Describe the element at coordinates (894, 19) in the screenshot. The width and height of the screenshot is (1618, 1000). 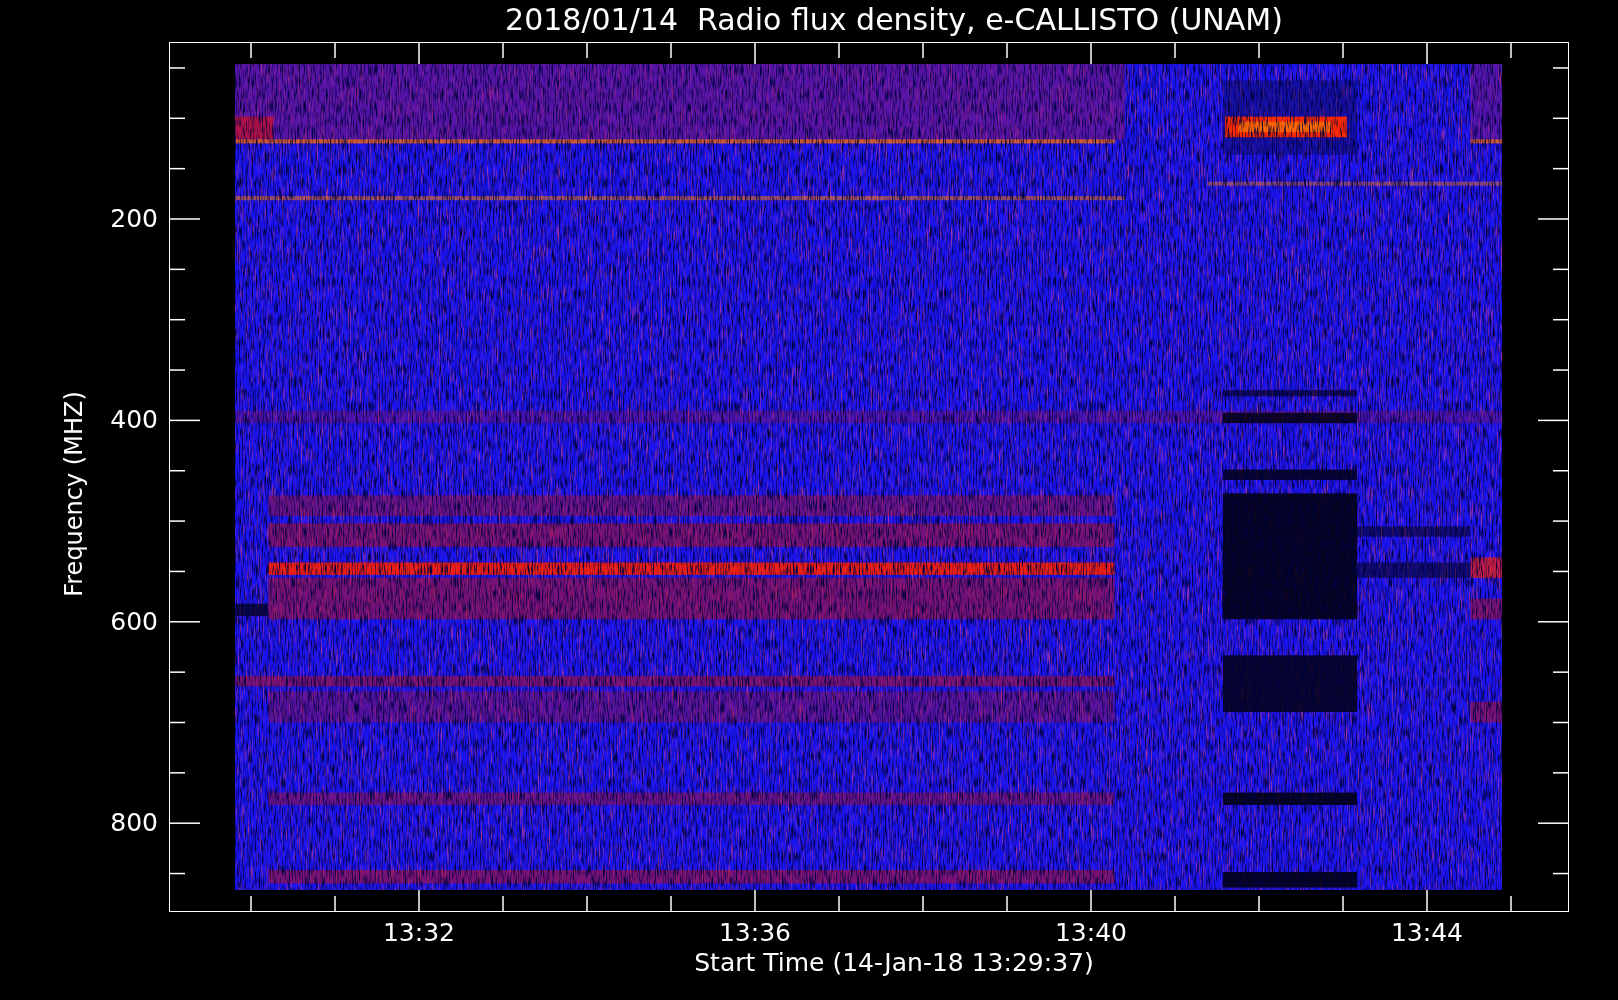
I see `plot-title: 2018/01/14 Radio flux density, e-CALLISTO (UNAM)` at that location.